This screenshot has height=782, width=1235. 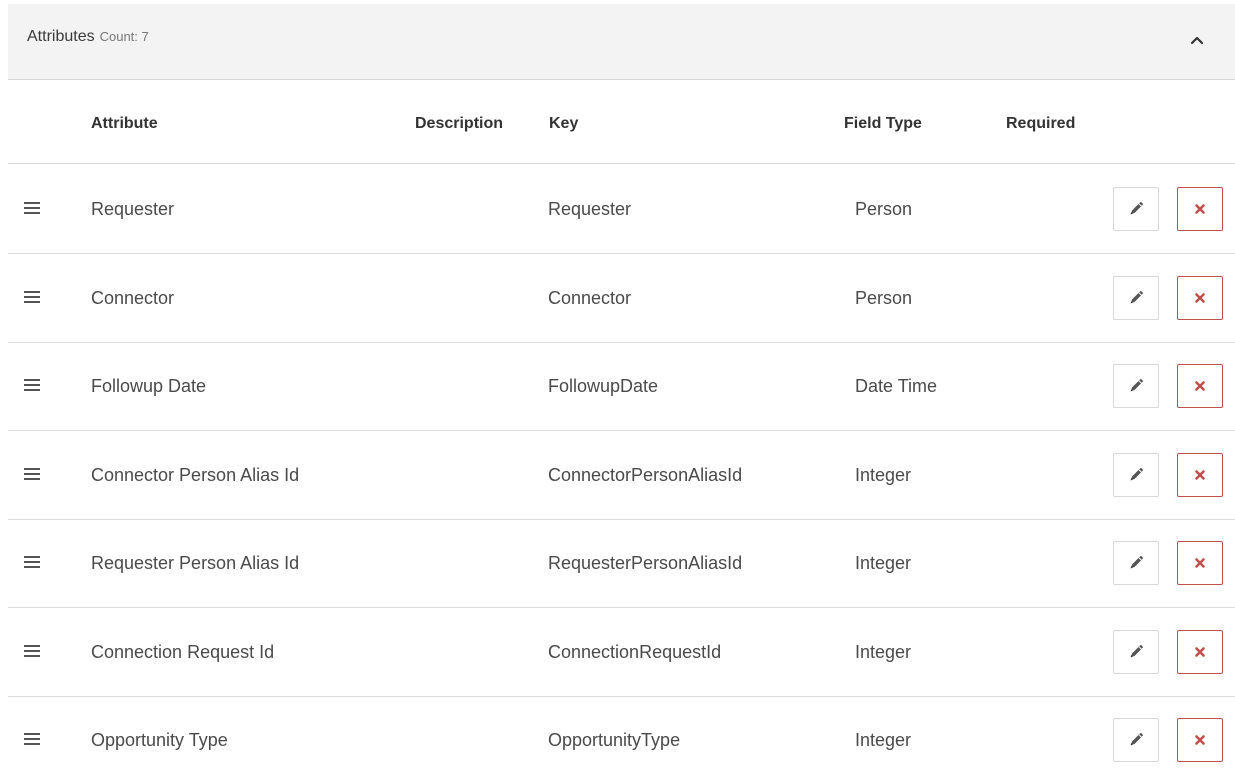 What do you see at coordinates (149, 386) in the screenshot?
I see `attribute-name-cell: Followup Date` at bounding box center [149, 386].